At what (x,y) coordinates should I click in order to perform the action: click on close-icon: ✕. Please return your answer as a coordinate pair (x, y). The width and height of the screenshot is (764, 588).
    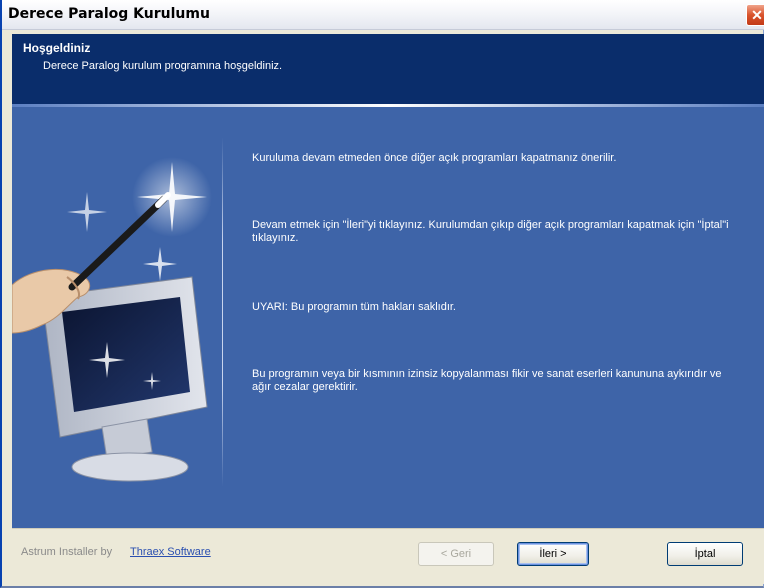
    Looking at the image, I should click on (757, 14).